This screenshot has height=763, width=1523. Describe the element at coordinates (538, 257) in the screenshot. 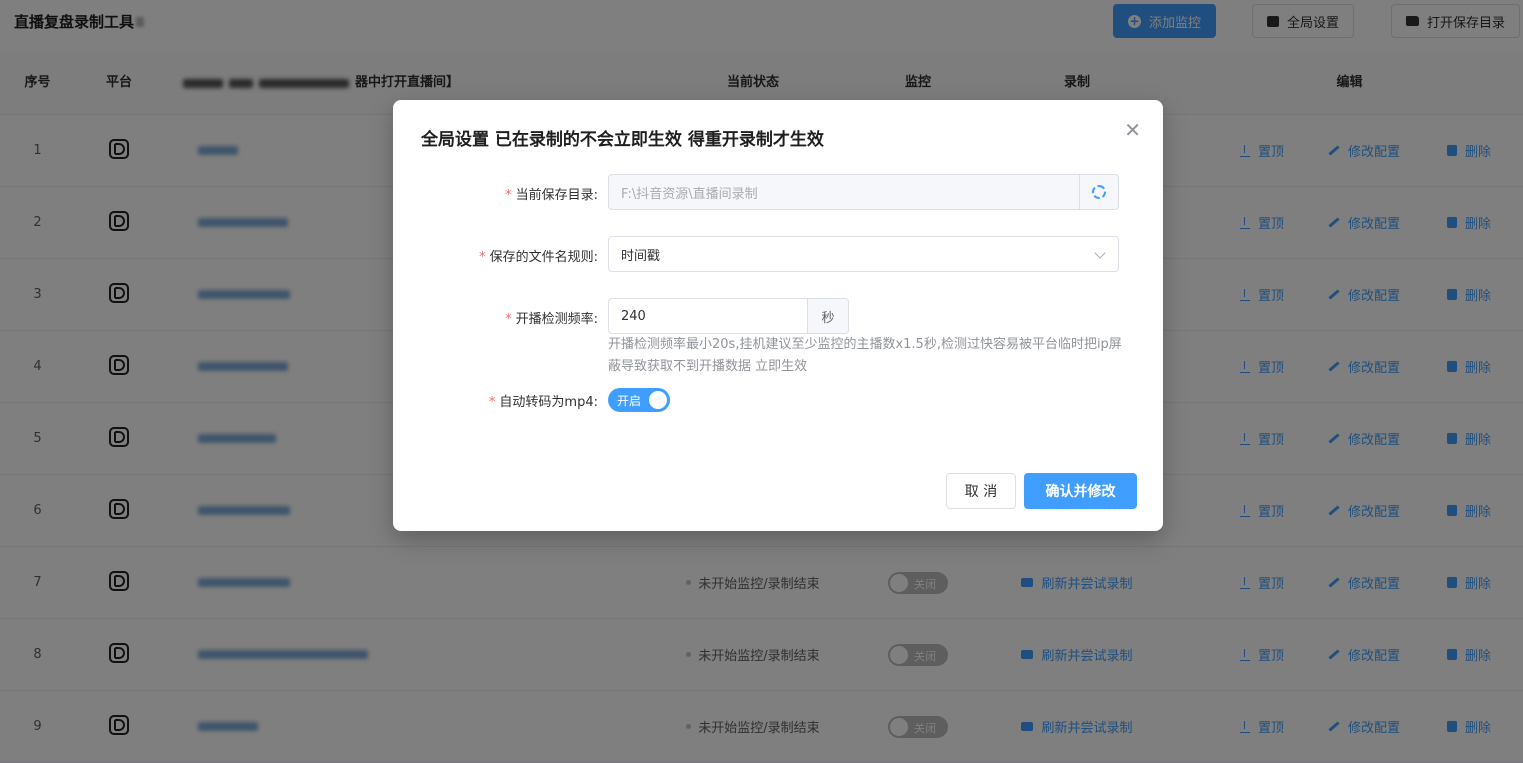

I see `filename-rule-label: * 保存的文件名规则:` at that location.